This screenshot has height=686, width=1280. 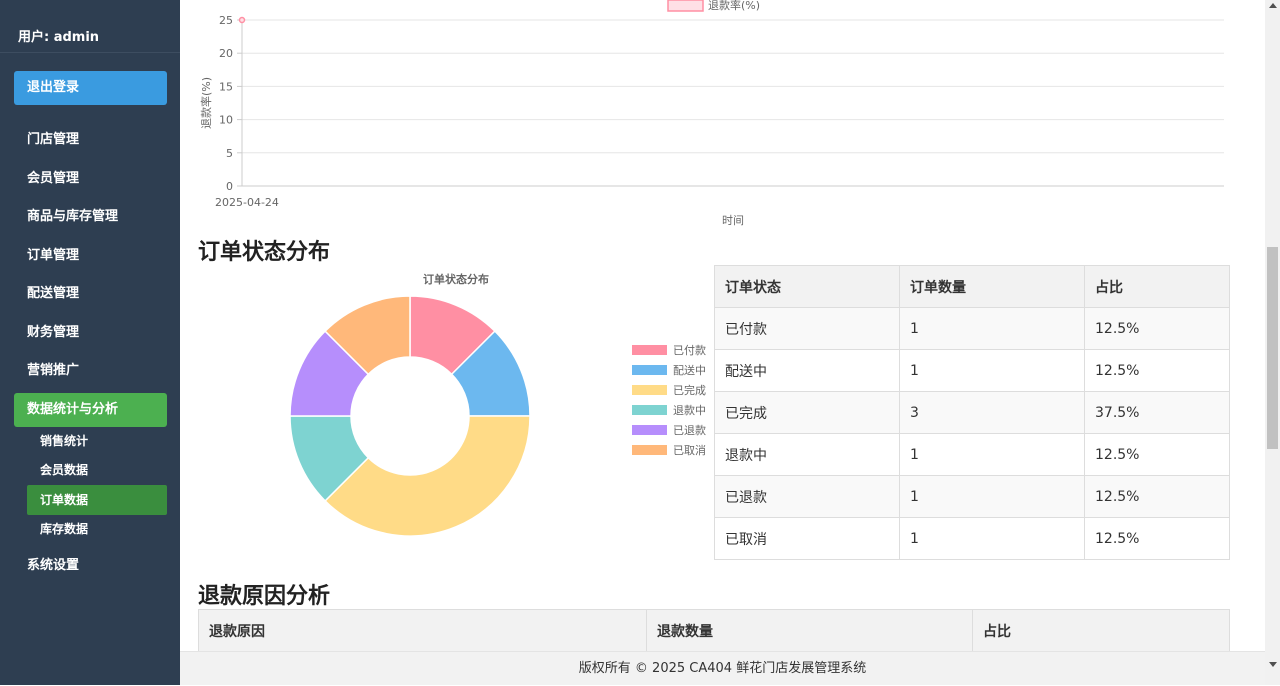 I want to click on status-cell: 已退款, so click(x=807, y=496).